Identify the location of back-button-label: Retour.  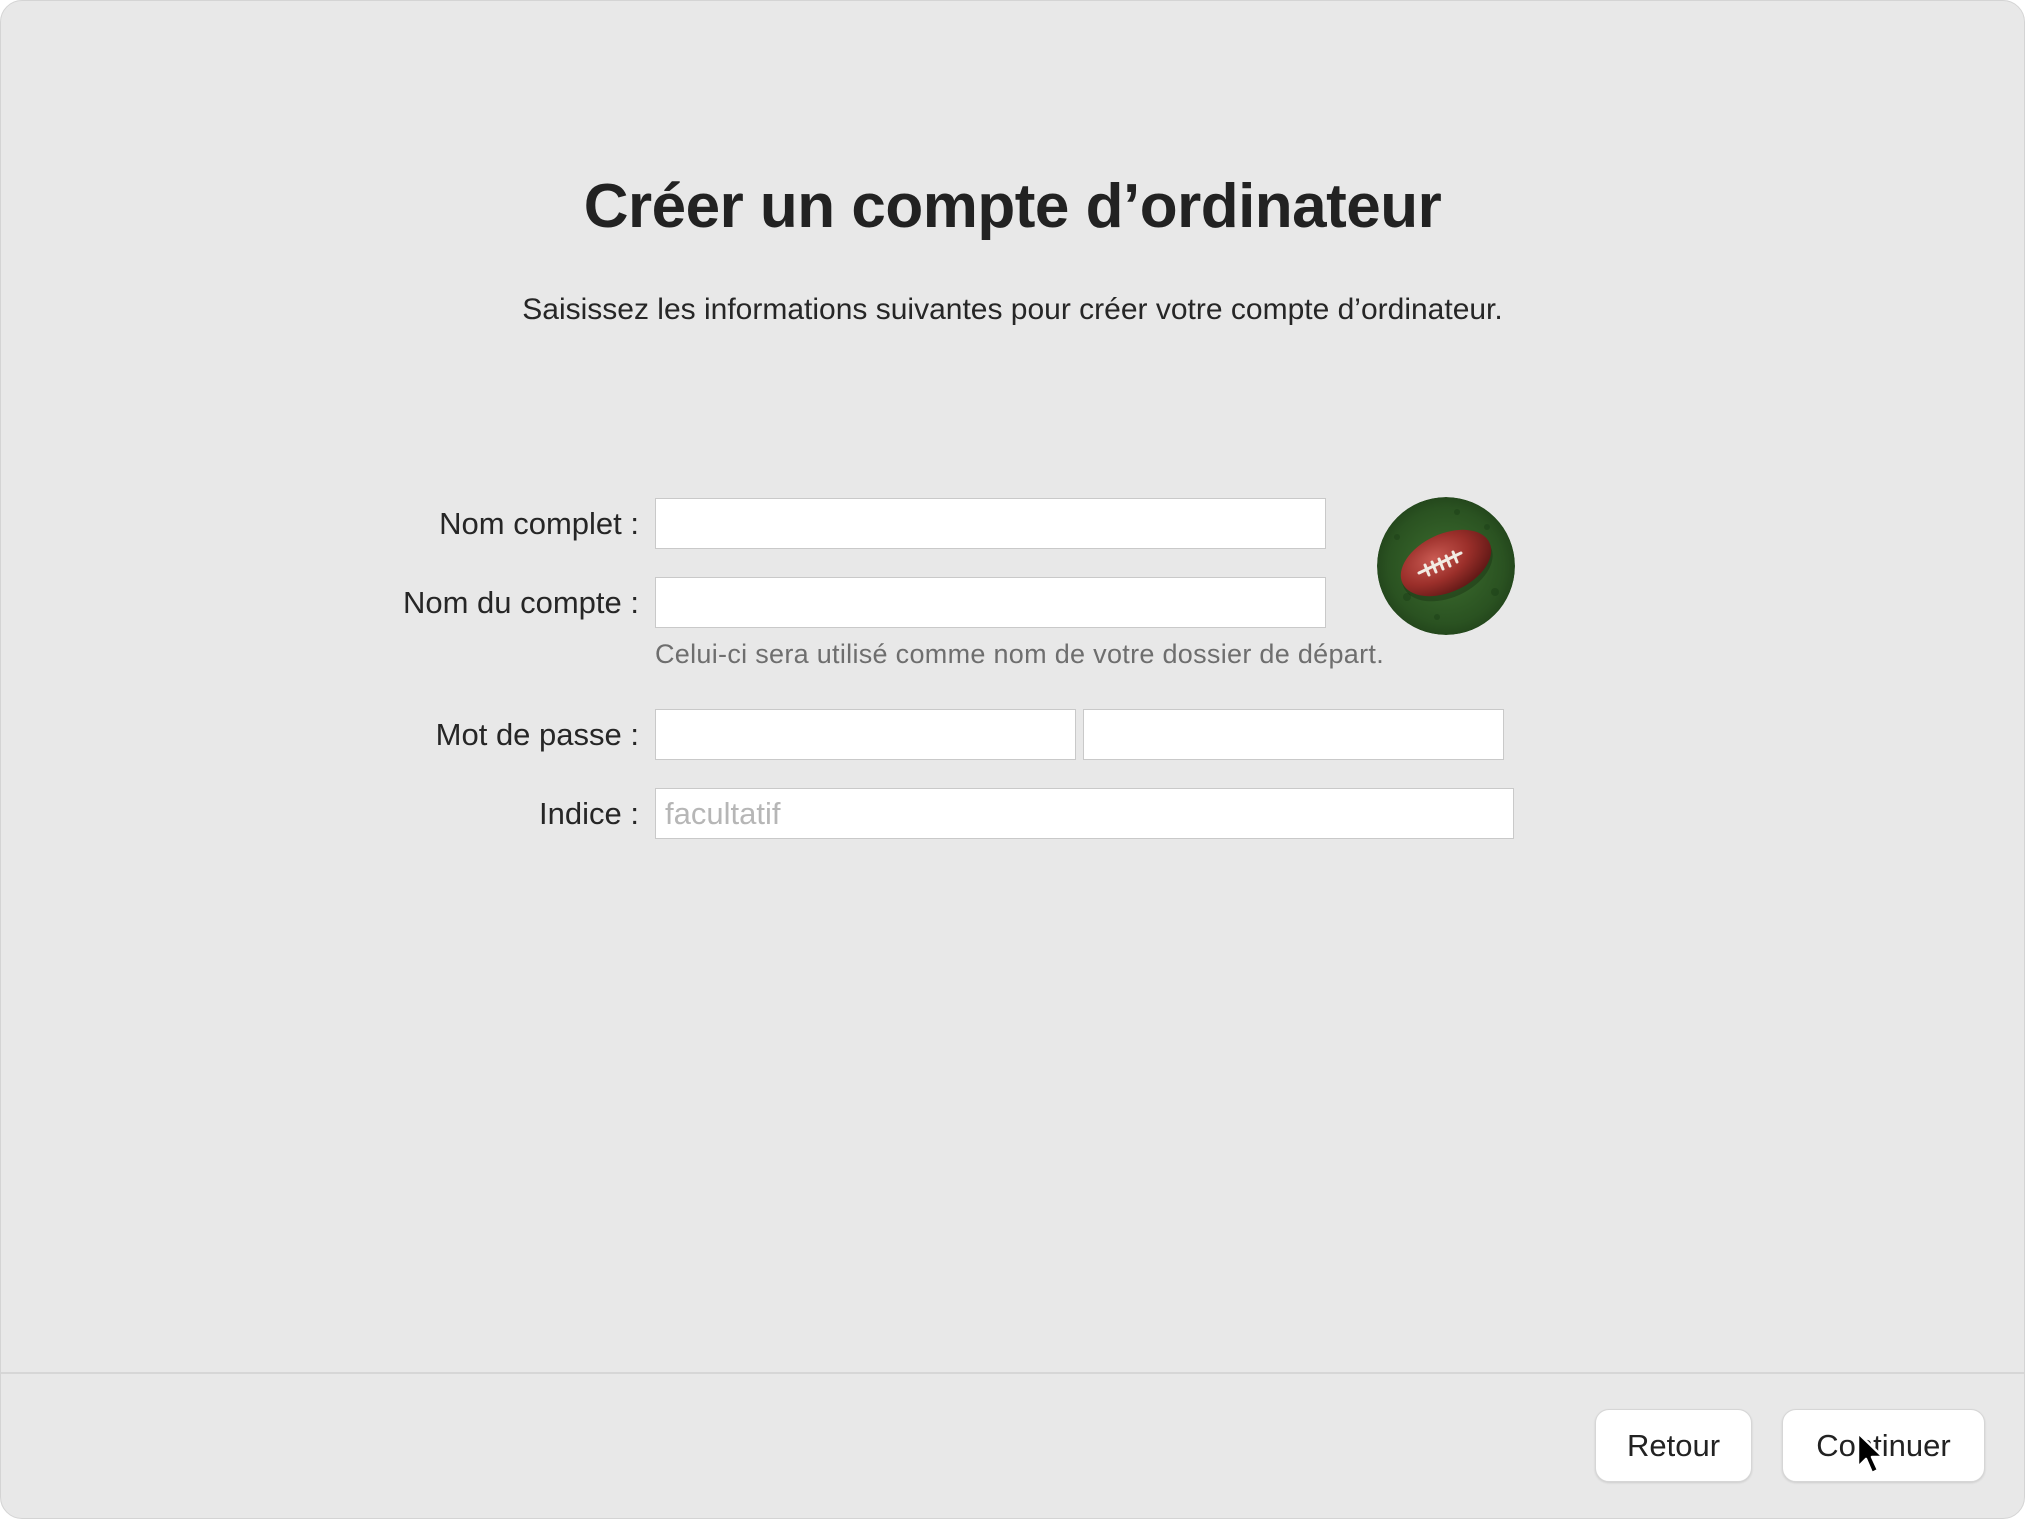
(1673, 1445).